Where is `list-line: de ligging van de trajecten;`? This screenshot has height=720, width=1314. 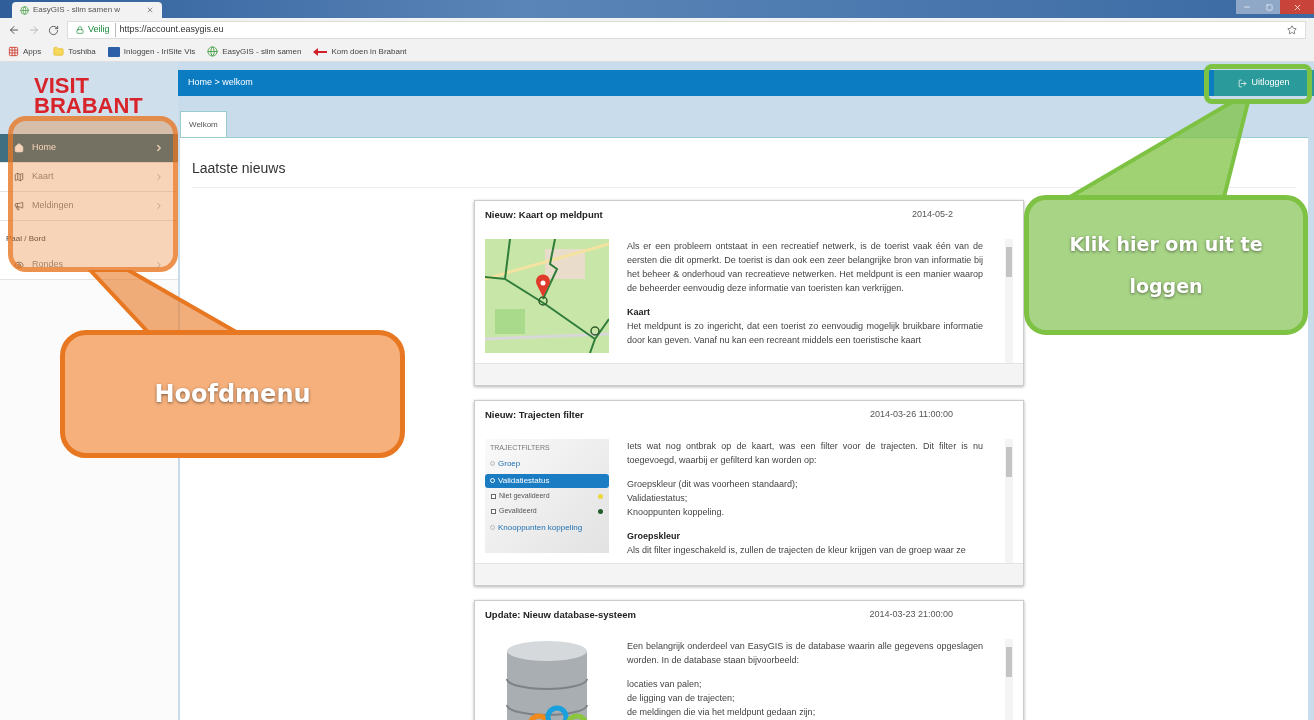
list-line: de ligging van de trajecten; is located at coordinates (681, 698).